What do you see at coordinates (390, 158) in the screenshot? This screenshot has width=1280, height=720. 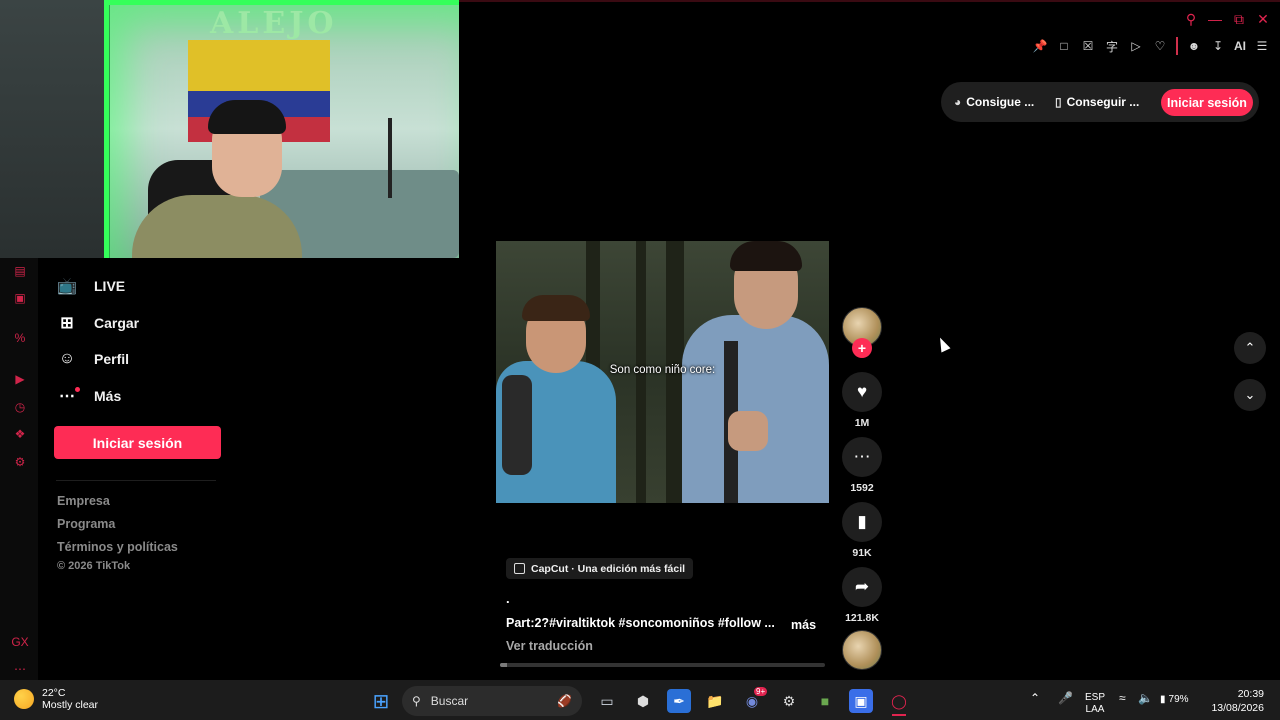 I see `webcam-stand` at bounding box center [390, 158].